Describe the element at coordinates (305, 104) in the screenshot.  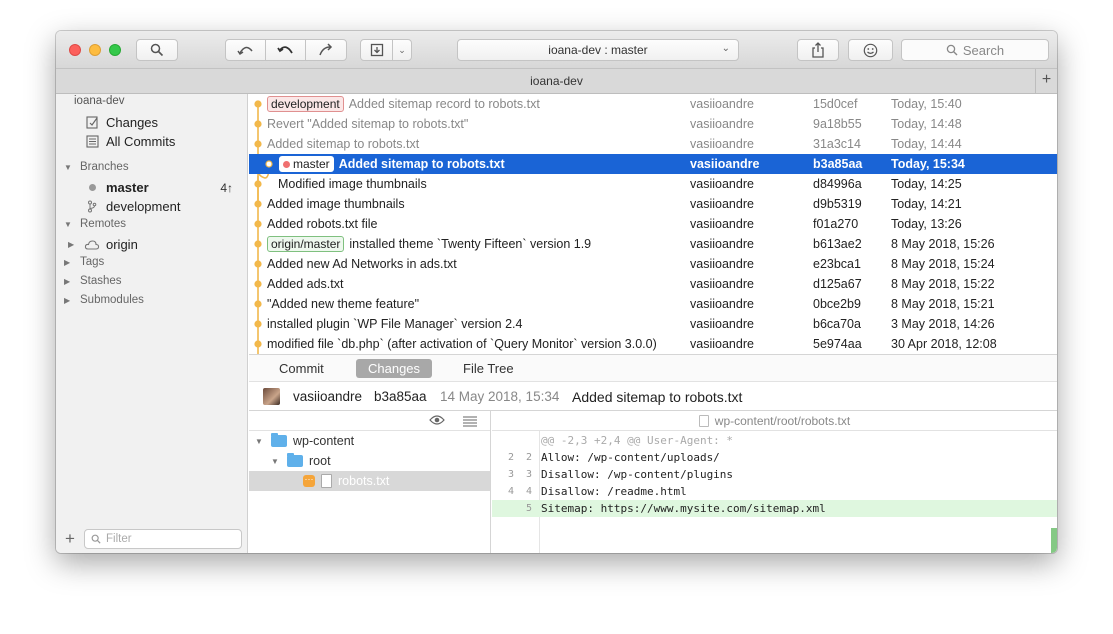
I see `ref-tag: development` at that location.